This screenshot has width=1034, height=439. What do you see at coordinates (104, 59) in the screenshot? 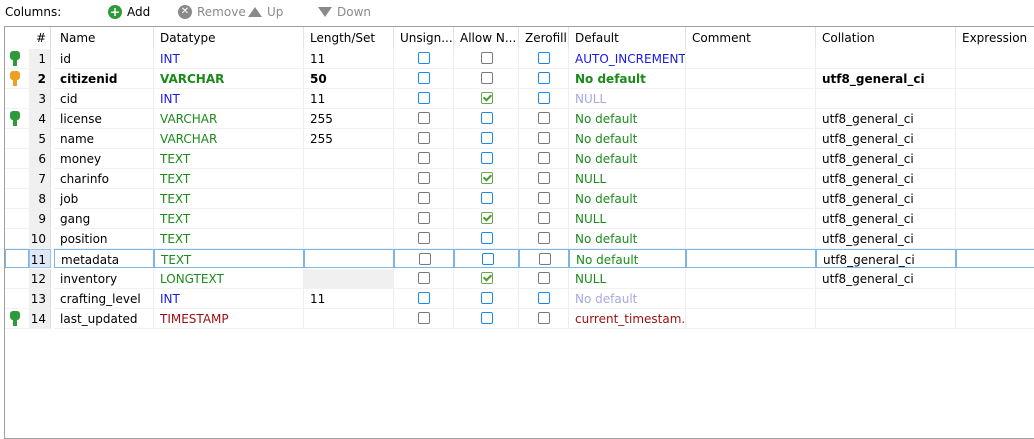
I see `column-name: id` at bounding box center [104, 59].